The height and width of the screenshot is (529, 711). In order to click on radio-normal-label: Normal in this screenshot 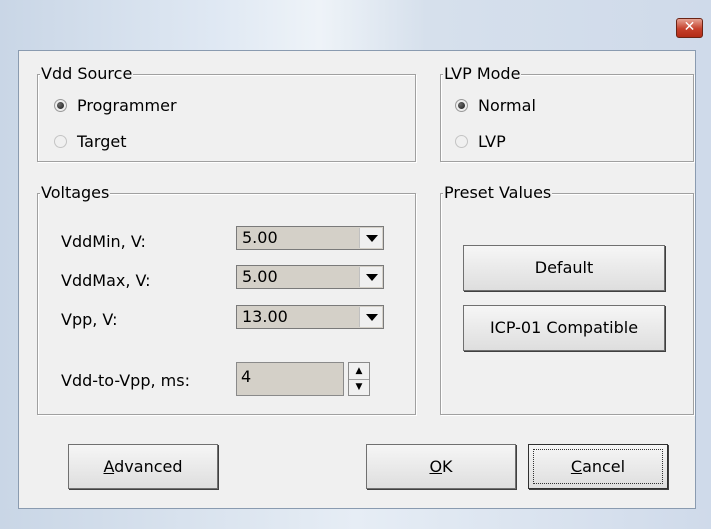, I will do `click(507, 105)`.